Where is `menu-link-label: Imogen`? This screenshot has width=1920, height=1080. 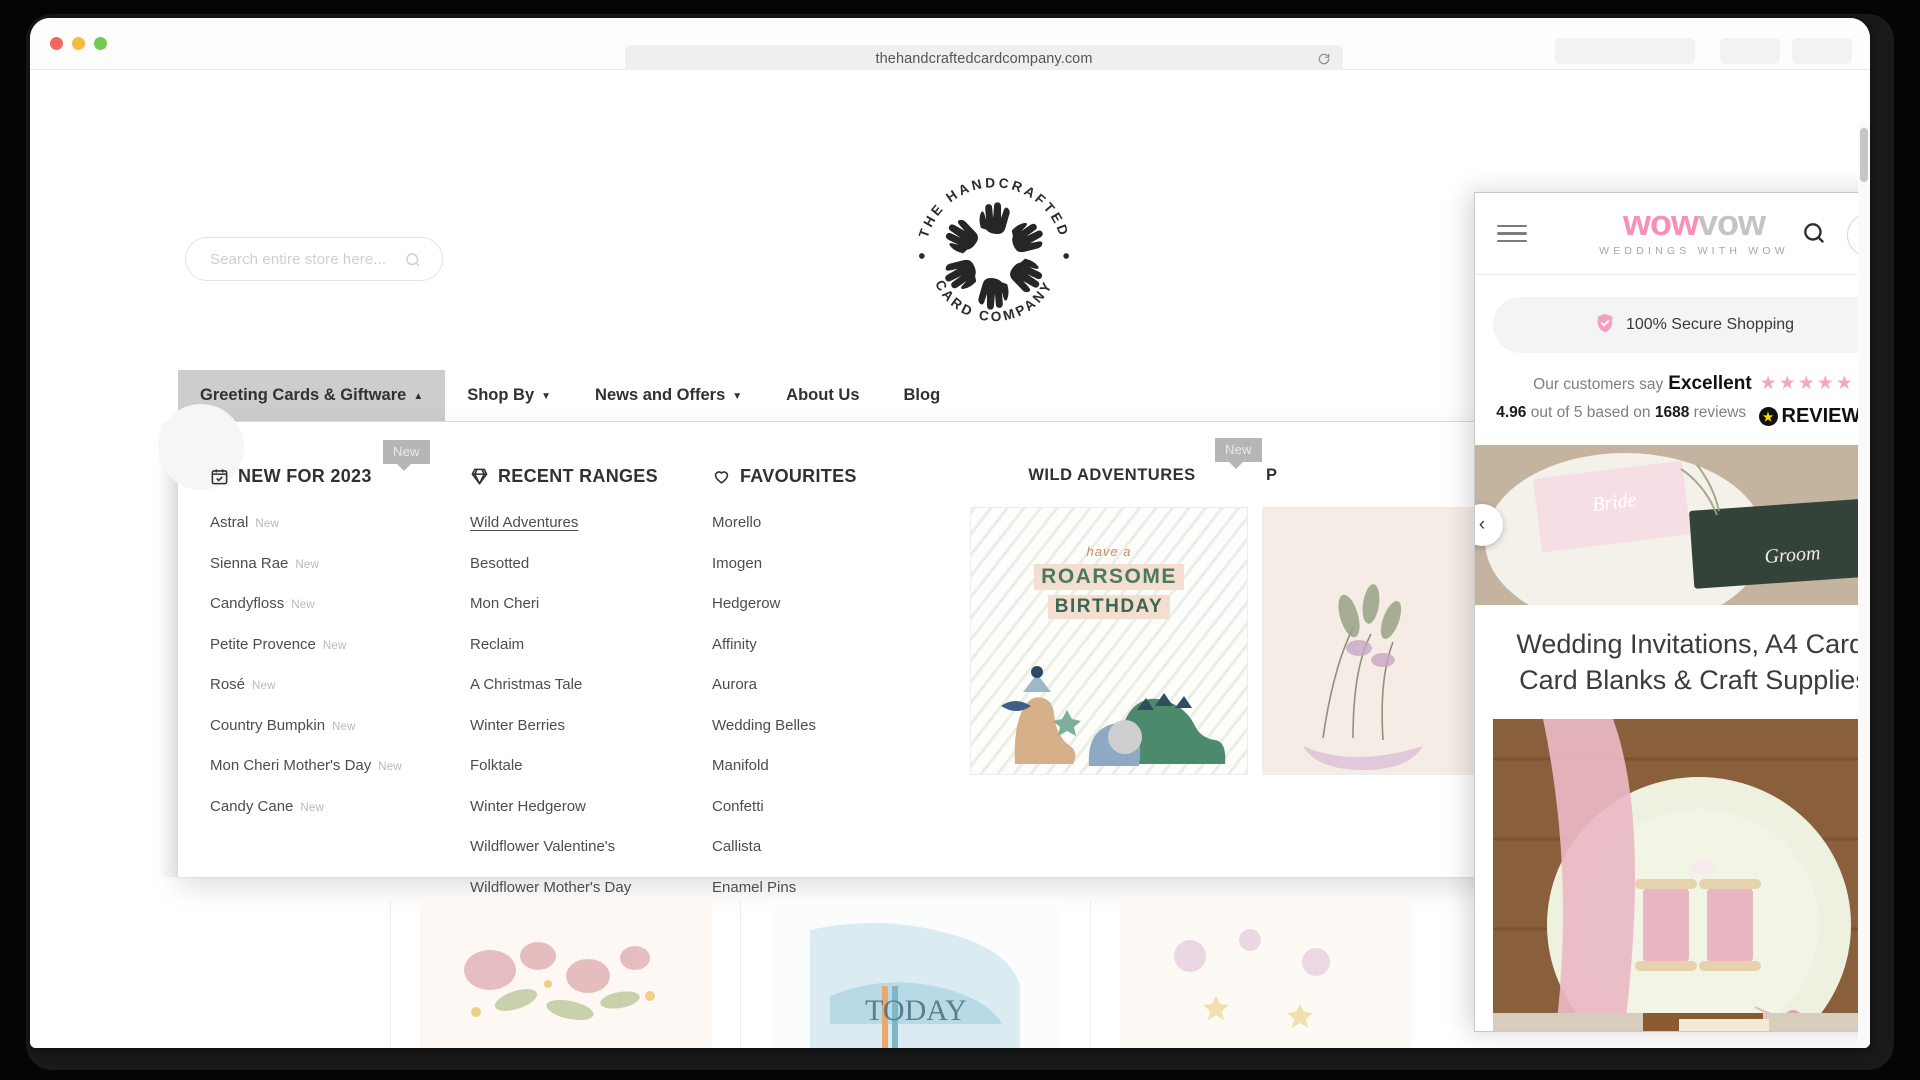 menu-link-label: Imogen is located at coordinates (737, 563).